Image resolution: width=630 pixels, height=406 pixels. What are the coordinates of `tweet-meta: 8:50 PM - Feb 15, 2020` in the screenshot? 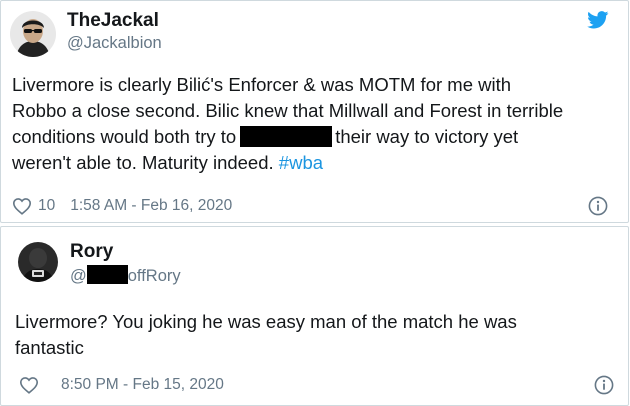 It's located at (121, 385).